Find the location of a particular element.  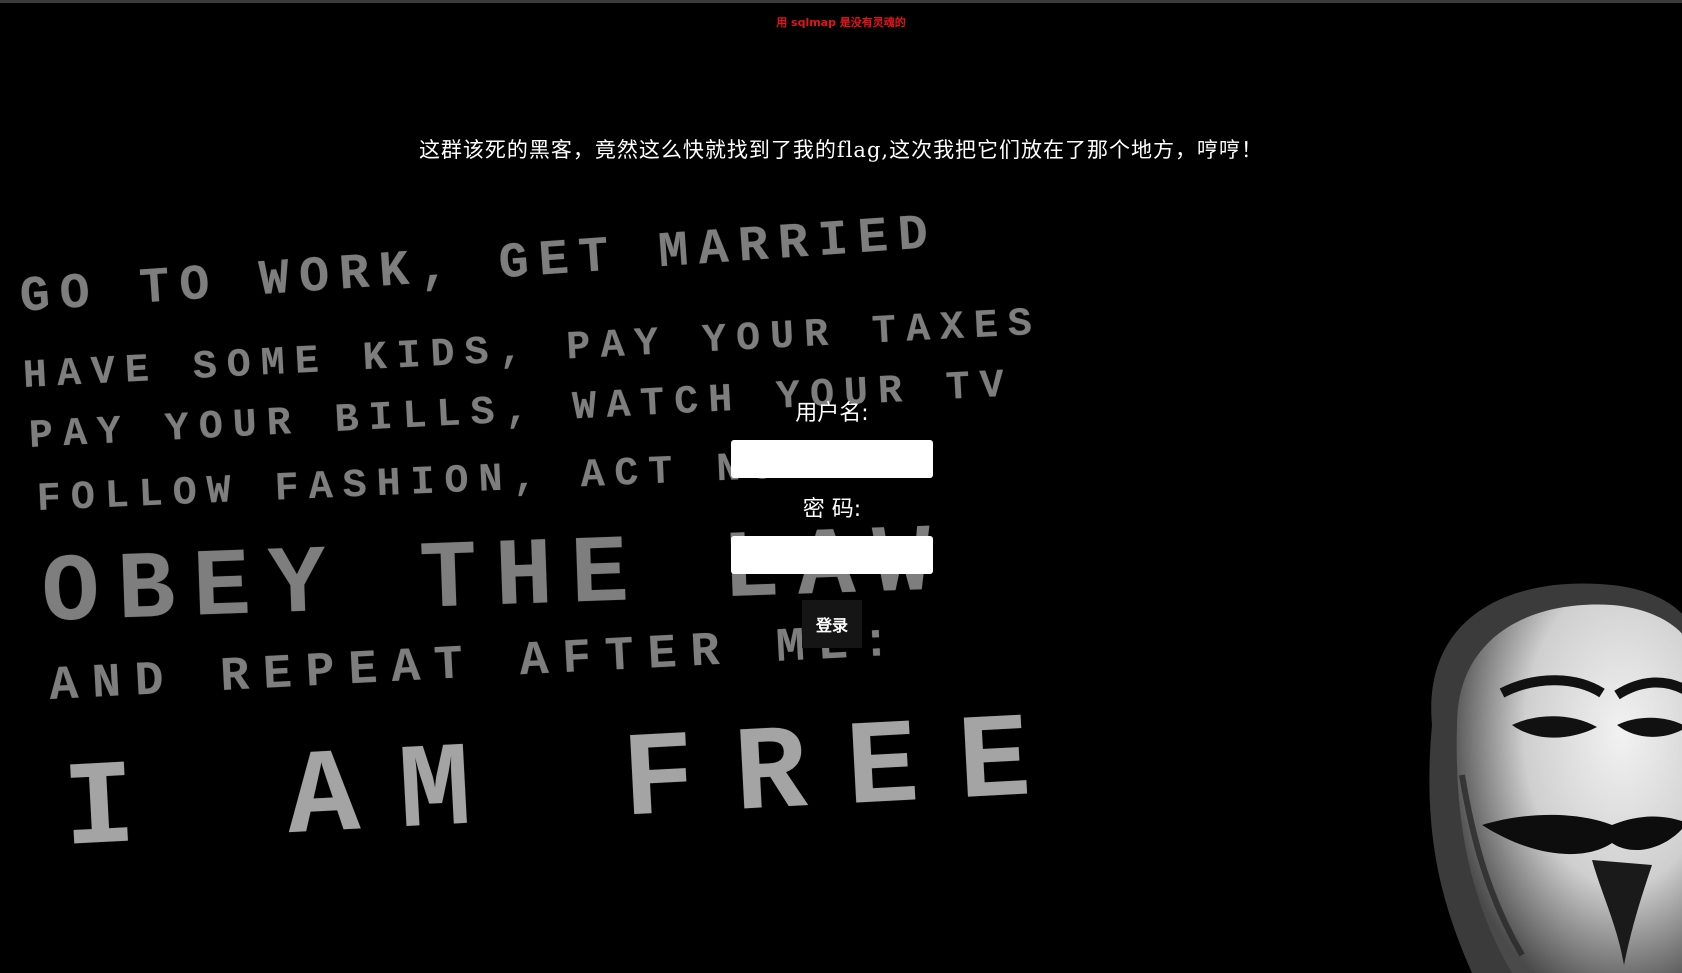

username-label: 用户名: is located at coordinates (832, 413).